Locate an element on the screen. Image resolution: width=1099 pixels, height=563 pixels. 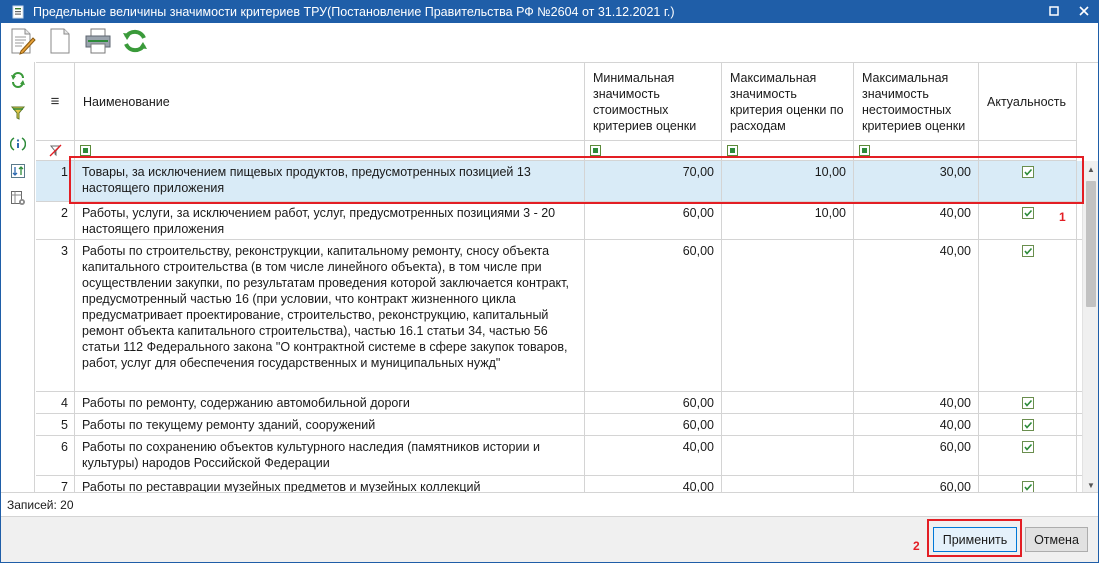
row-number: 4 is located at coordinates (55, 402).